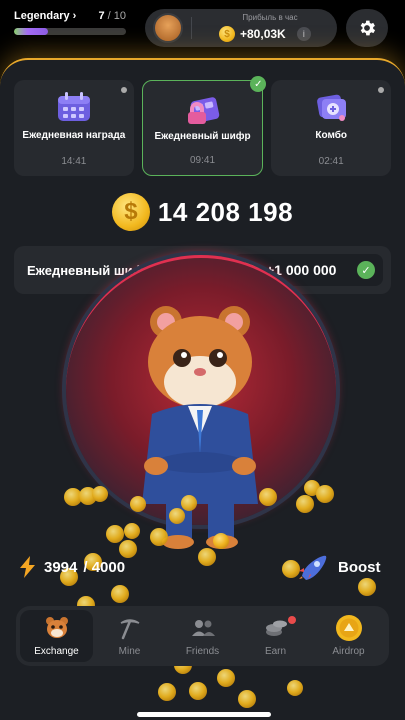 The width and height of the screenshot is (405, 720). I want to click on chevron-right-icon: ›, so click(74, 16).